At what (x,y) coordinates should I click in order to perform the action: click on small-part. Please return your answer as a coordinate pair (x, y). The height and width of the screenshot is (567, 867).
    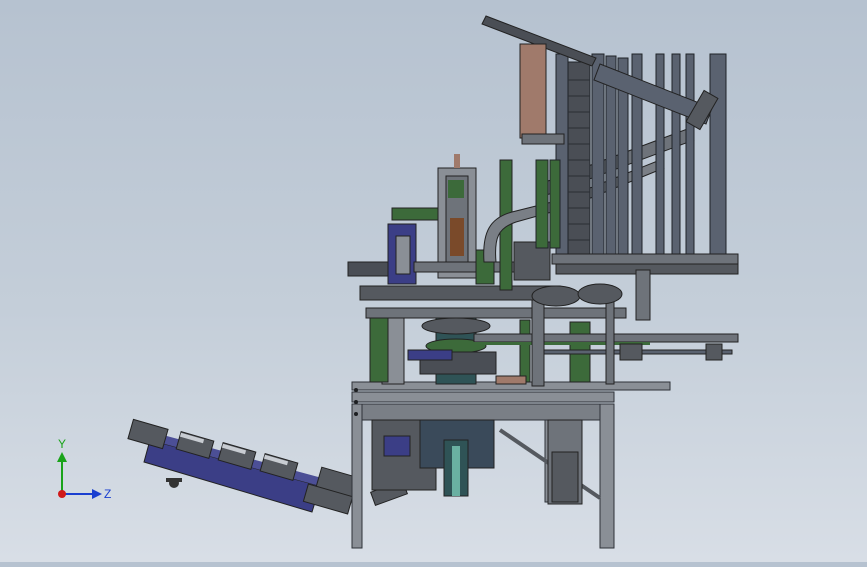
    Looking at the image, I should click on (174, 483).